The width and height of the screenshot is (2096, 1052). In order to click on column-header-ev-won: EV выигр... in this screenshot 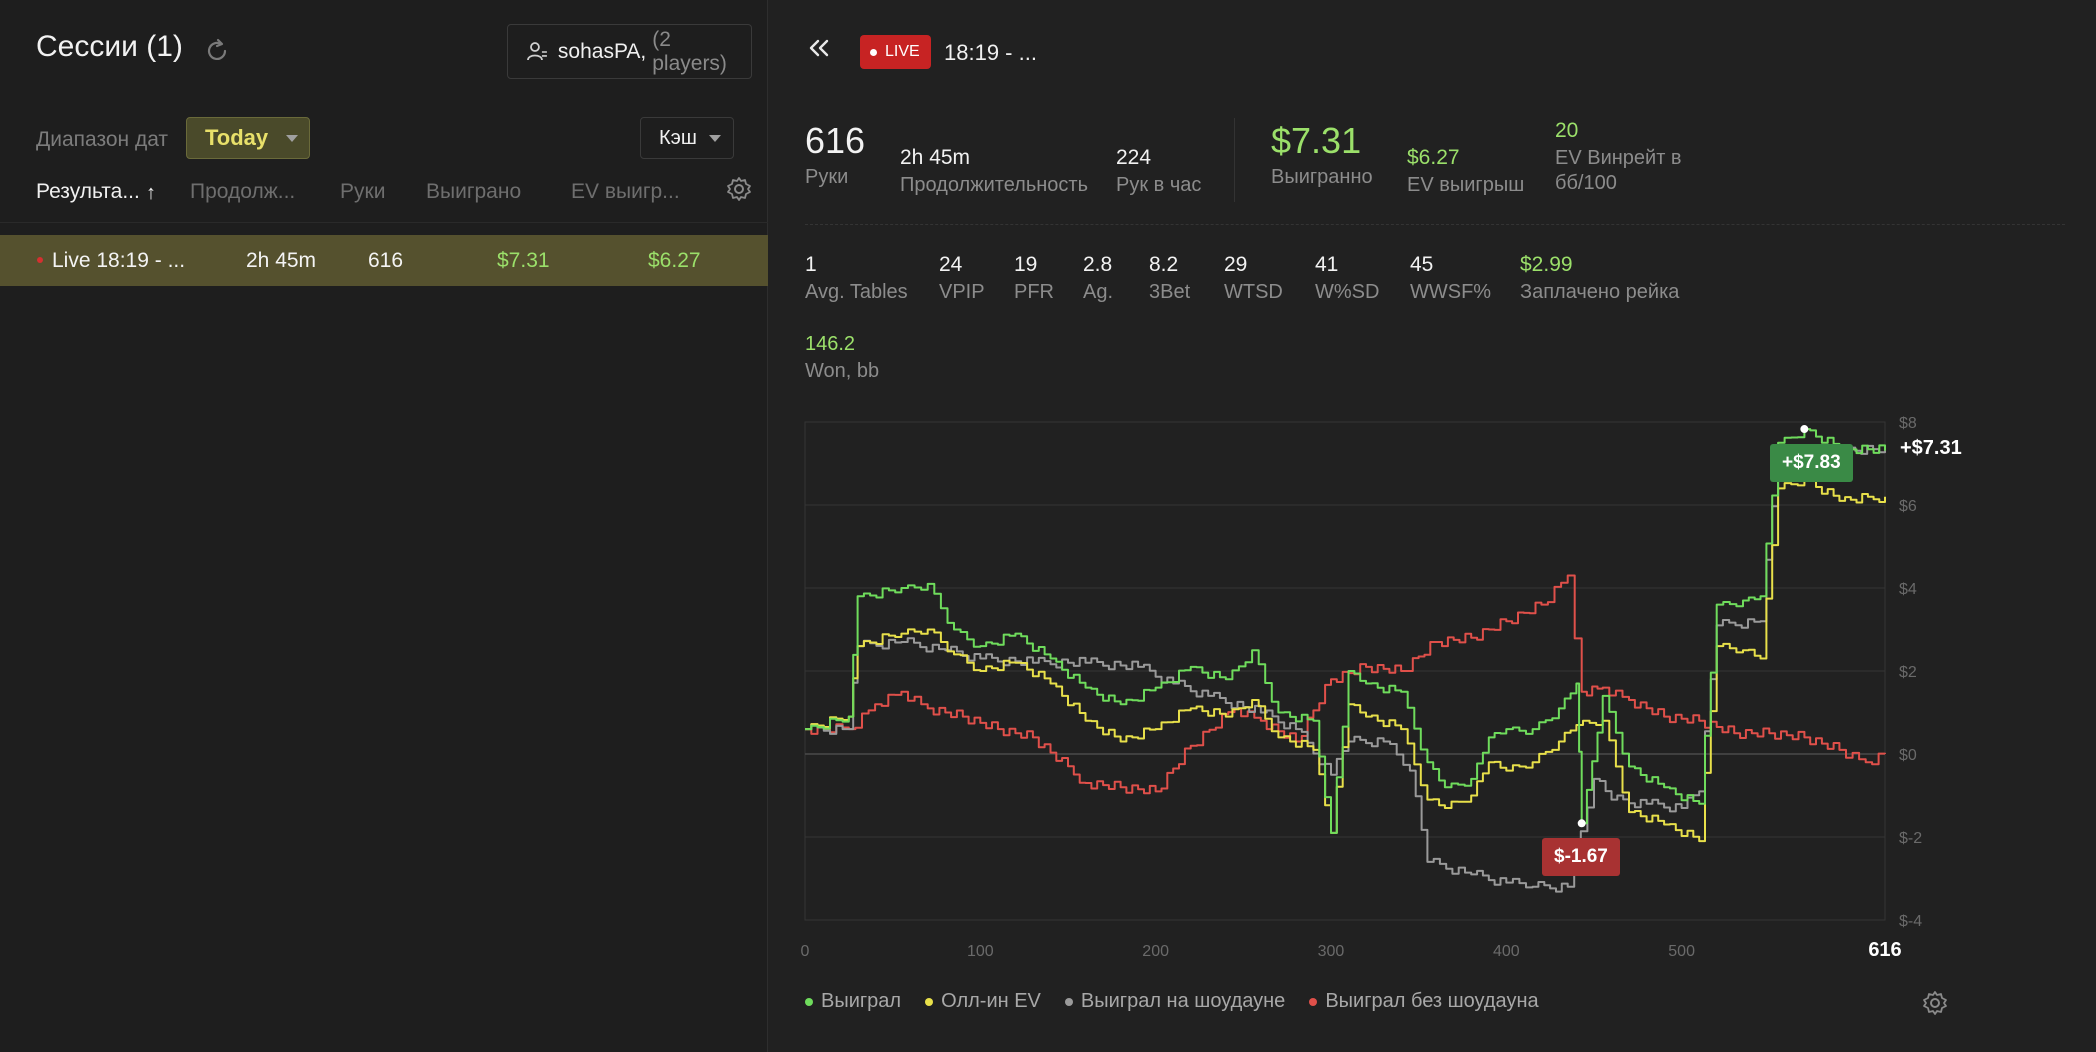, I will do `click(625, 192)`.